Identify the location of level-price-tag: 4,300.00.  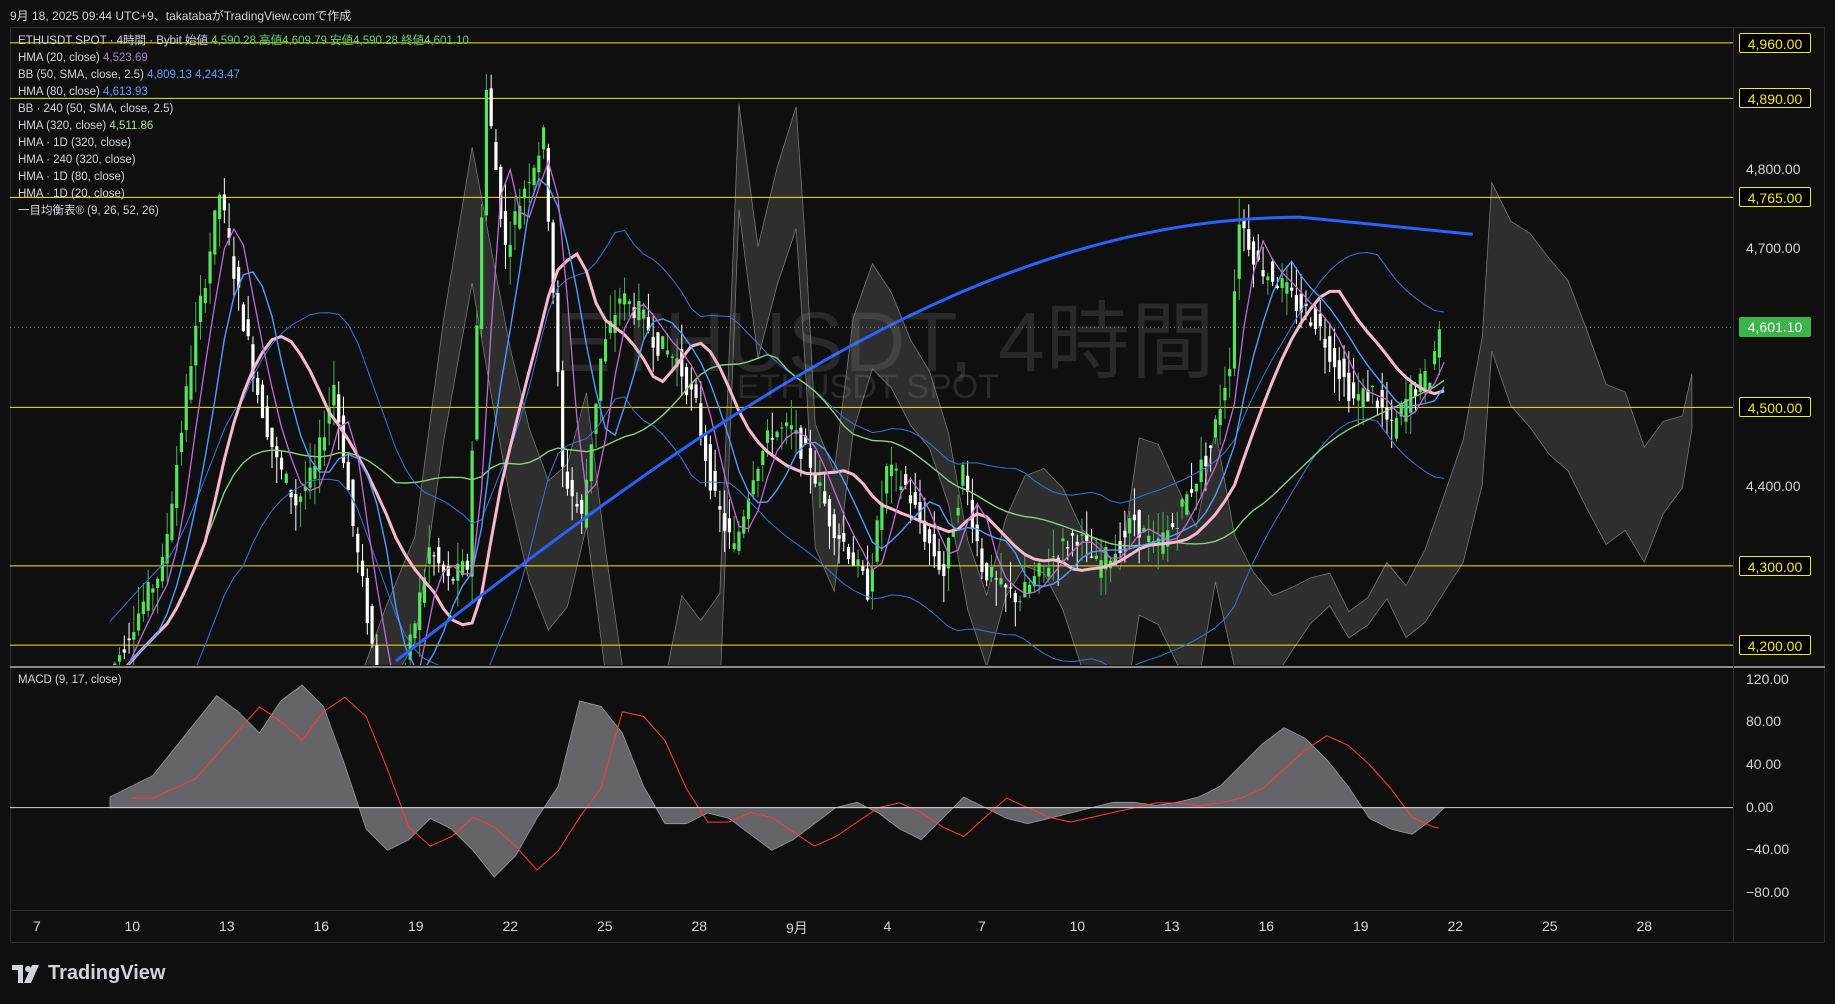
(1775, 565).